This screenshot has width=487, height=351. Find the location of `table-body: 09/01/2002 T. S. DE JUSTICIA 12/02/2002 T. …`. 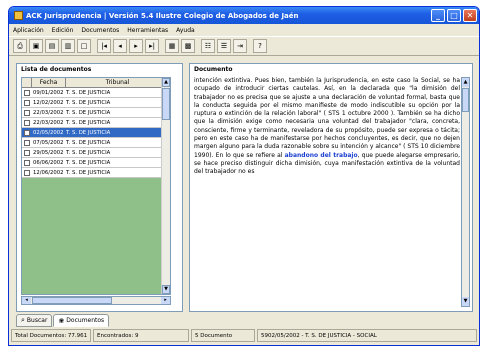

table-body: 09/01/2002 T. S. DE JUSTICIA 12/02/2002 T. … is located at coordinates (96, 133).